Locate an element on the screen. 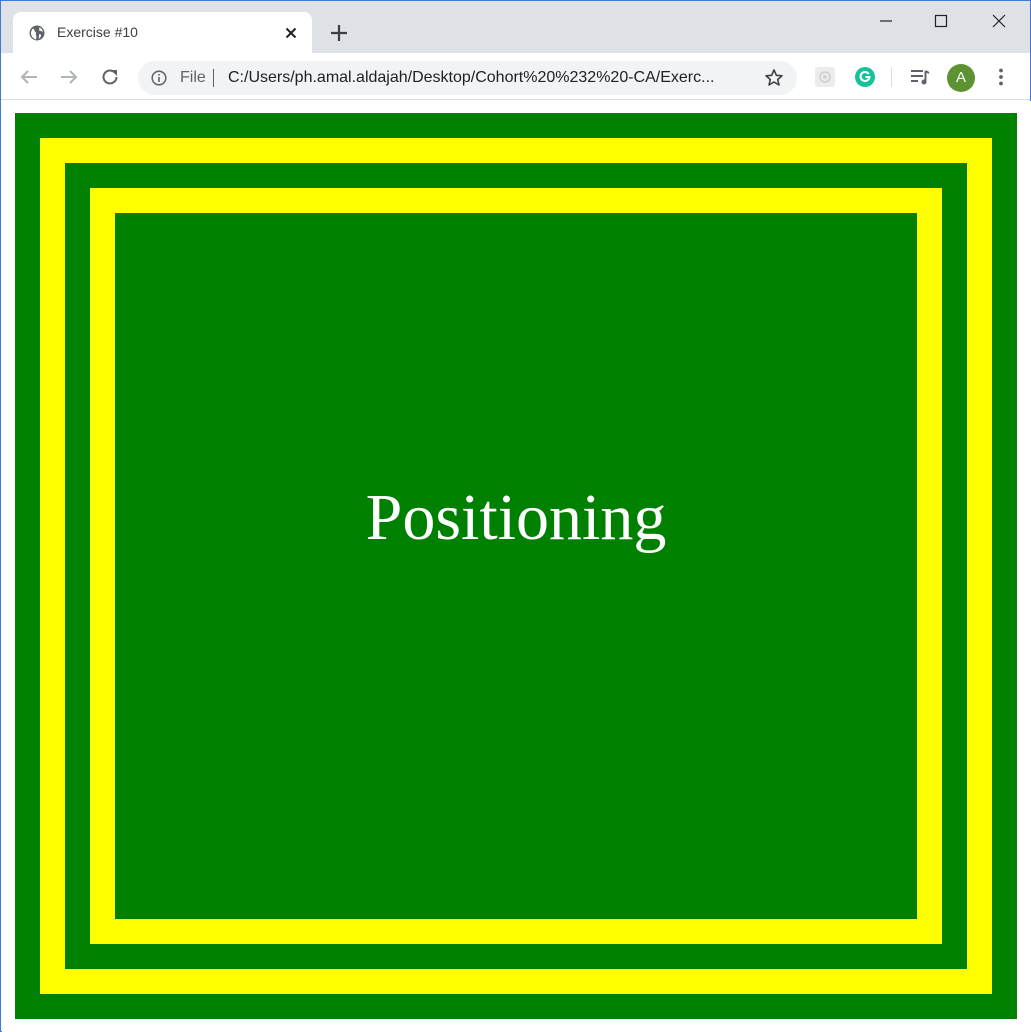 This screenshot has height=1032, width=1031. reload-icon is located at coordinates (110, 77).